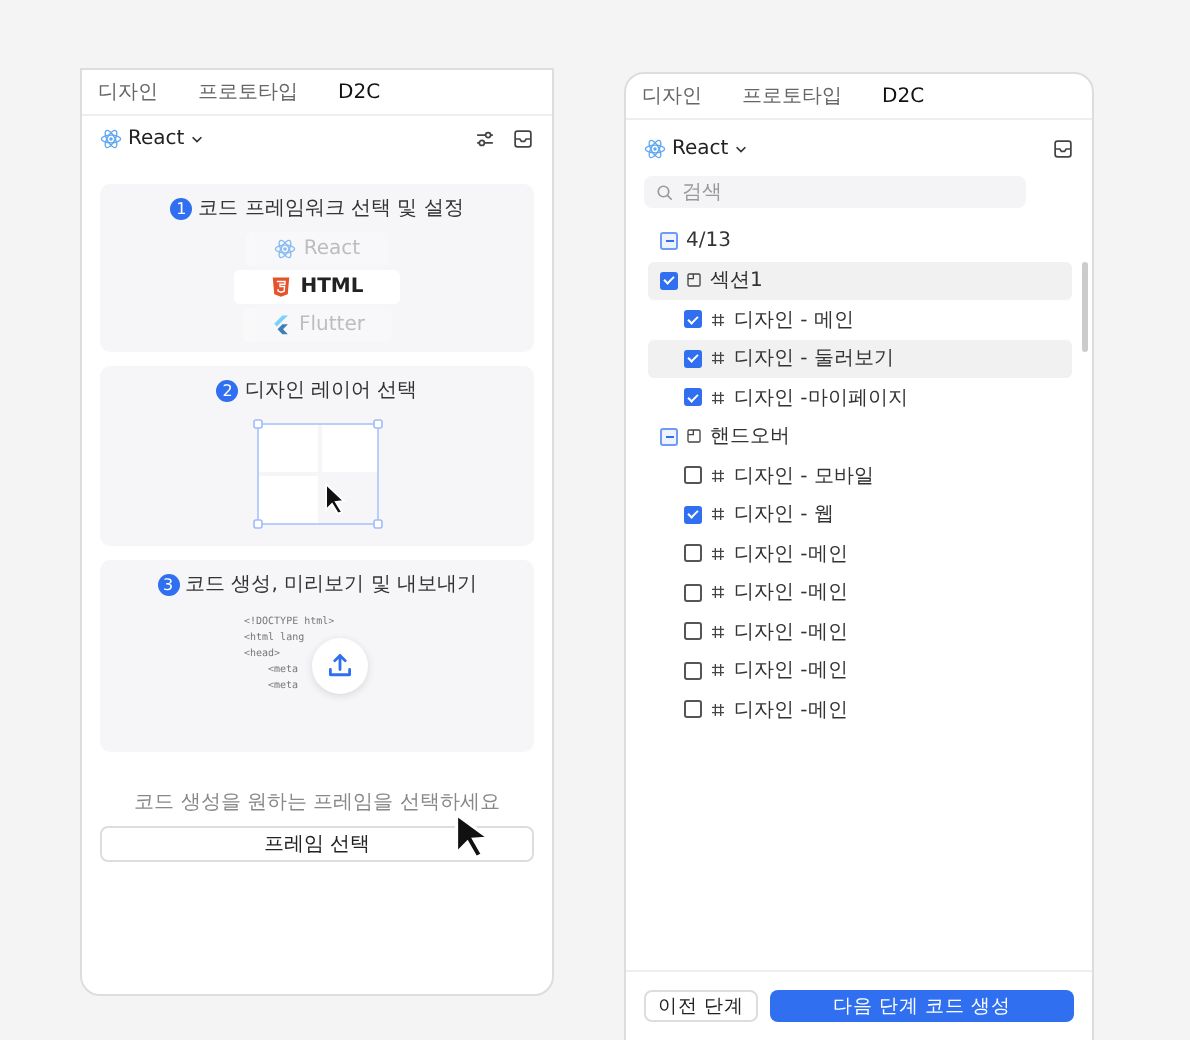 The width and height of the screenshot is (1190, 1040). I want to click on upload-icon, so click(340, 666).